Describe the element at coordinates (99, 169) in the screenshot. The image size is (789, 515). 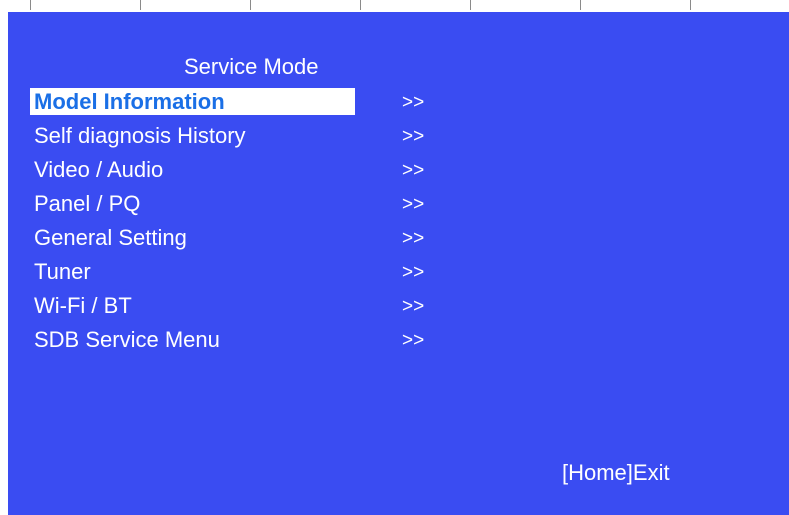
I see `menu-item-label: Video / Audio` at that location.